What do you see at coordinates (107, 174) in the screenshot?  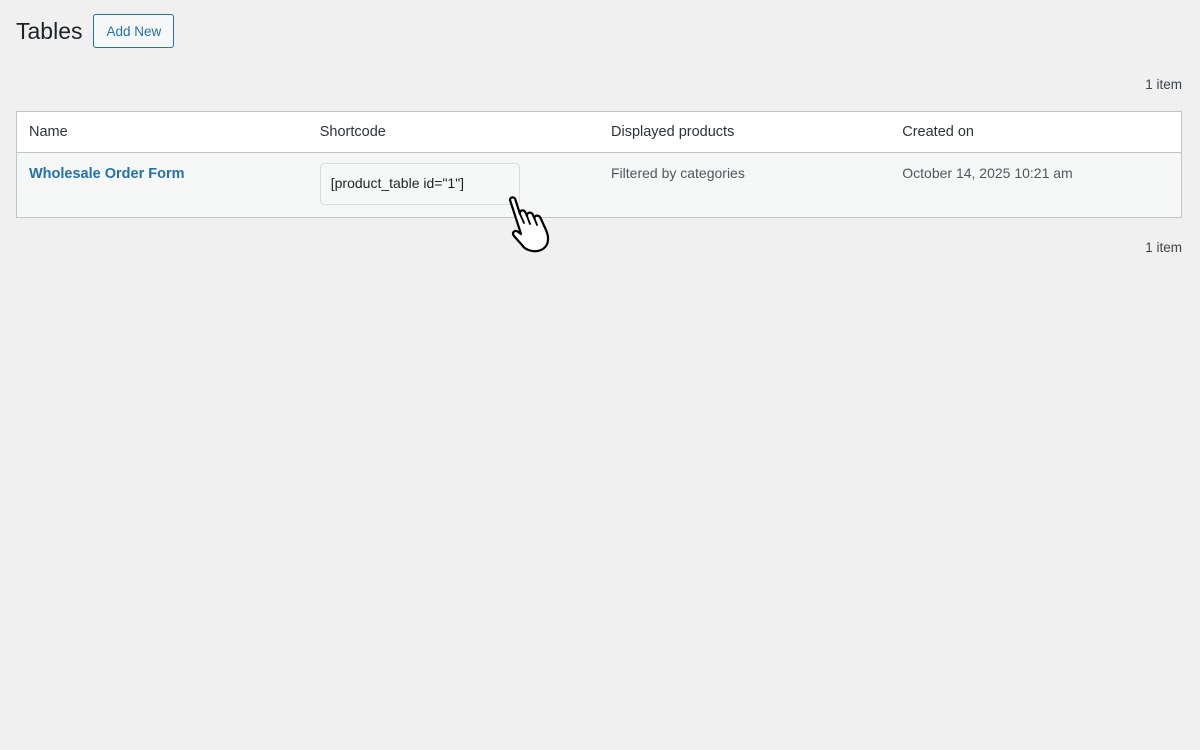 I see `table-name-link: Wholesale Order Form` at bounding box center [107, 174].